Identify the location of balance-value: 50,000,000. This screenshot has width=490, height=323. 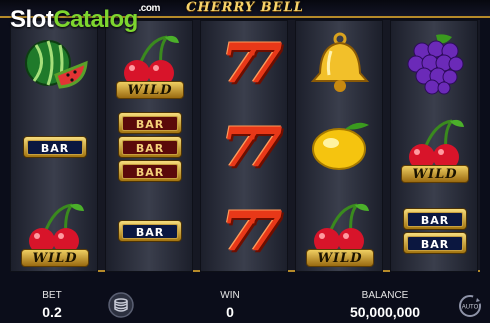
(385, 312).